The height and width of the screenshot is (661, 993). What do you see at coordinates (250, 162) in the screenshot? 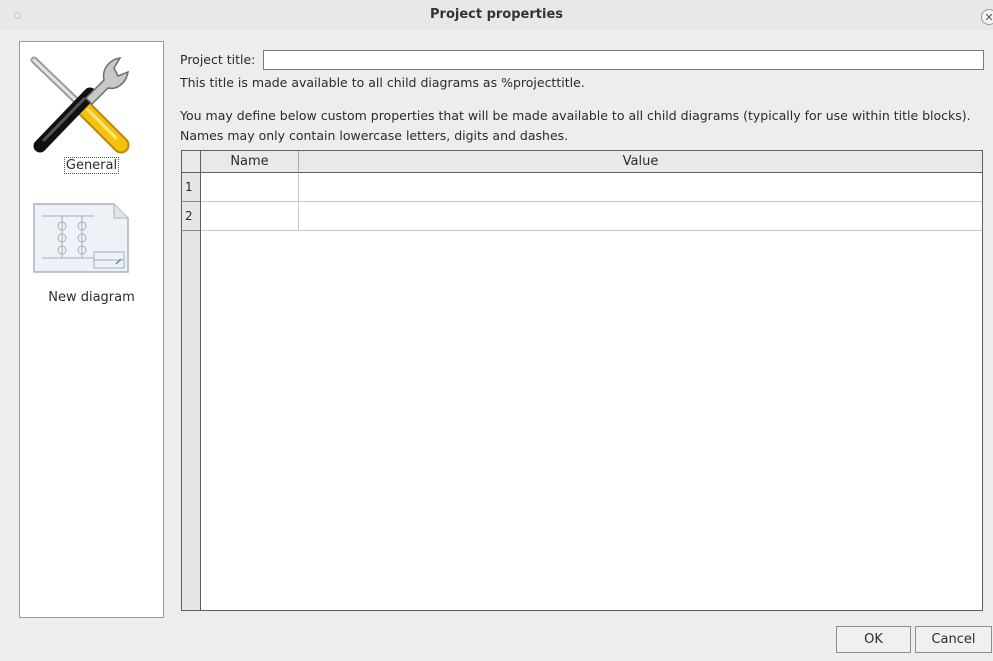
I see `column-header-name: Name` at bounding box center [250, 162].